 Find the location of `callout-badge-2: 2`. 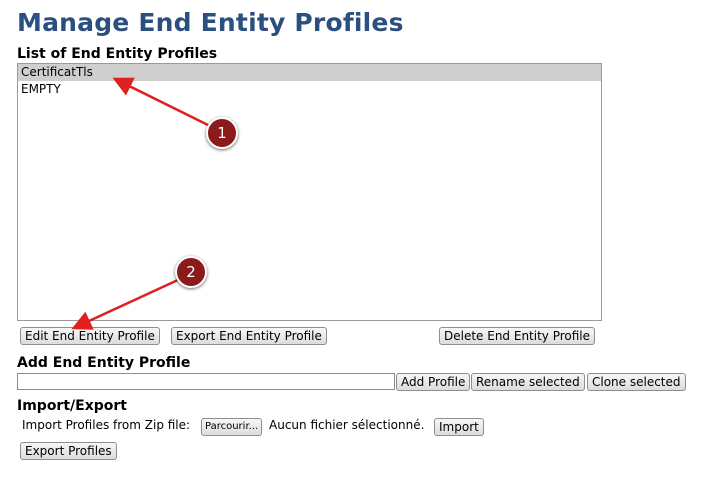

callout-badge-2: 2 is located at coordinates (191, 272).